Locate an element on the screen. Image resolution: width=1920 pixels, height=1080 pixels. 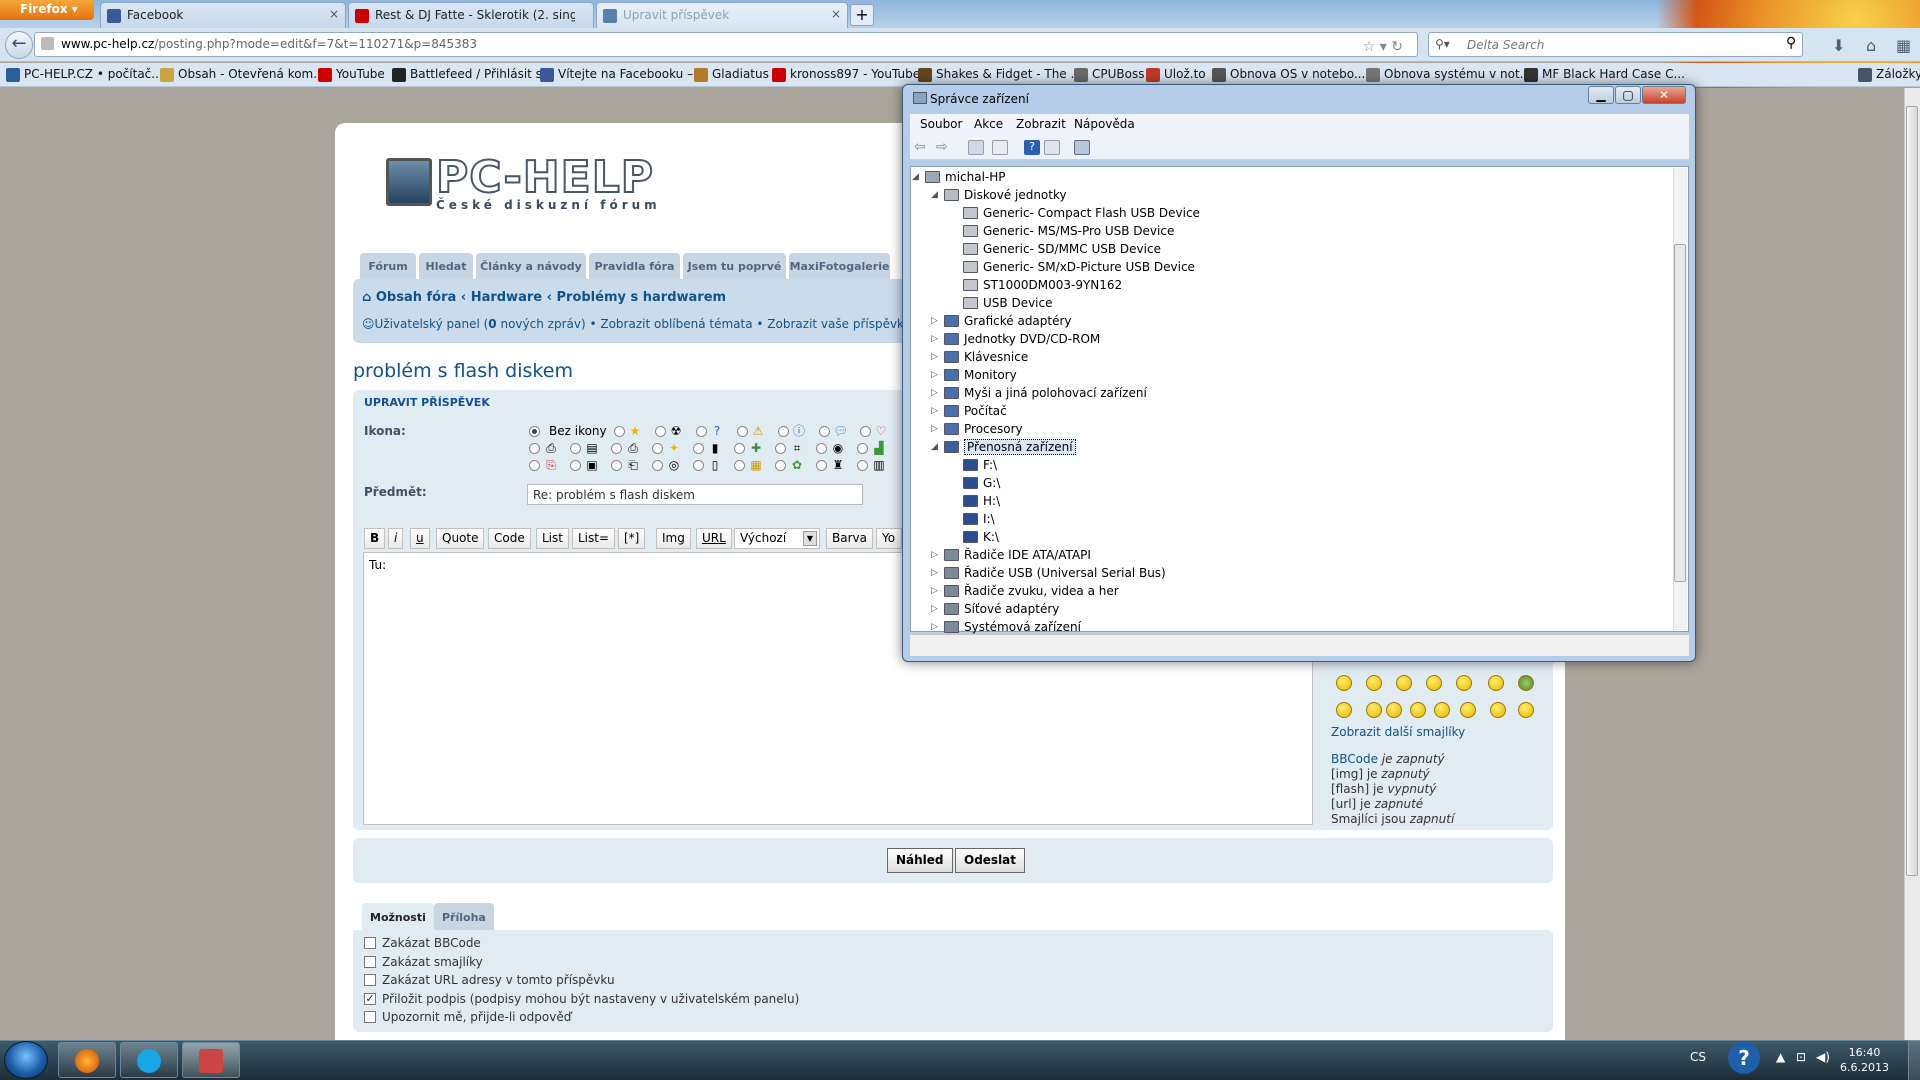
tab-facebook: Facebook × is located at coordinates (223, 15).